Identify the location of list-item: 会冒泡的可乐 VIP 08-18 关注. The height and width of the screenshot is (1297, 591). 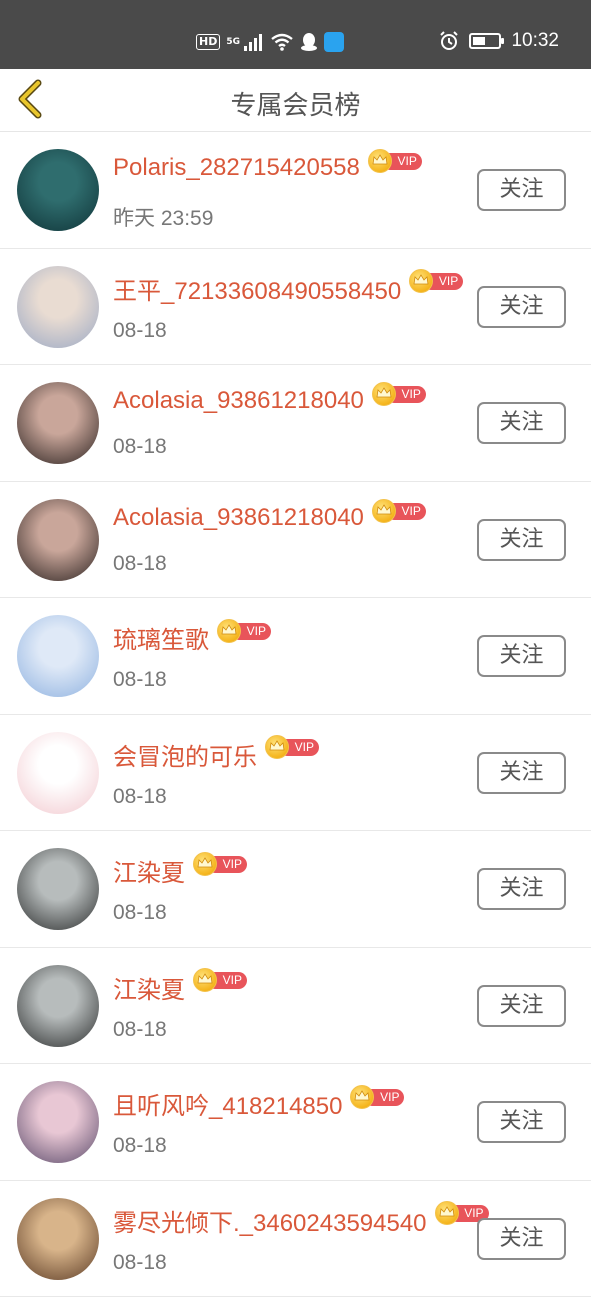
(295, 773).